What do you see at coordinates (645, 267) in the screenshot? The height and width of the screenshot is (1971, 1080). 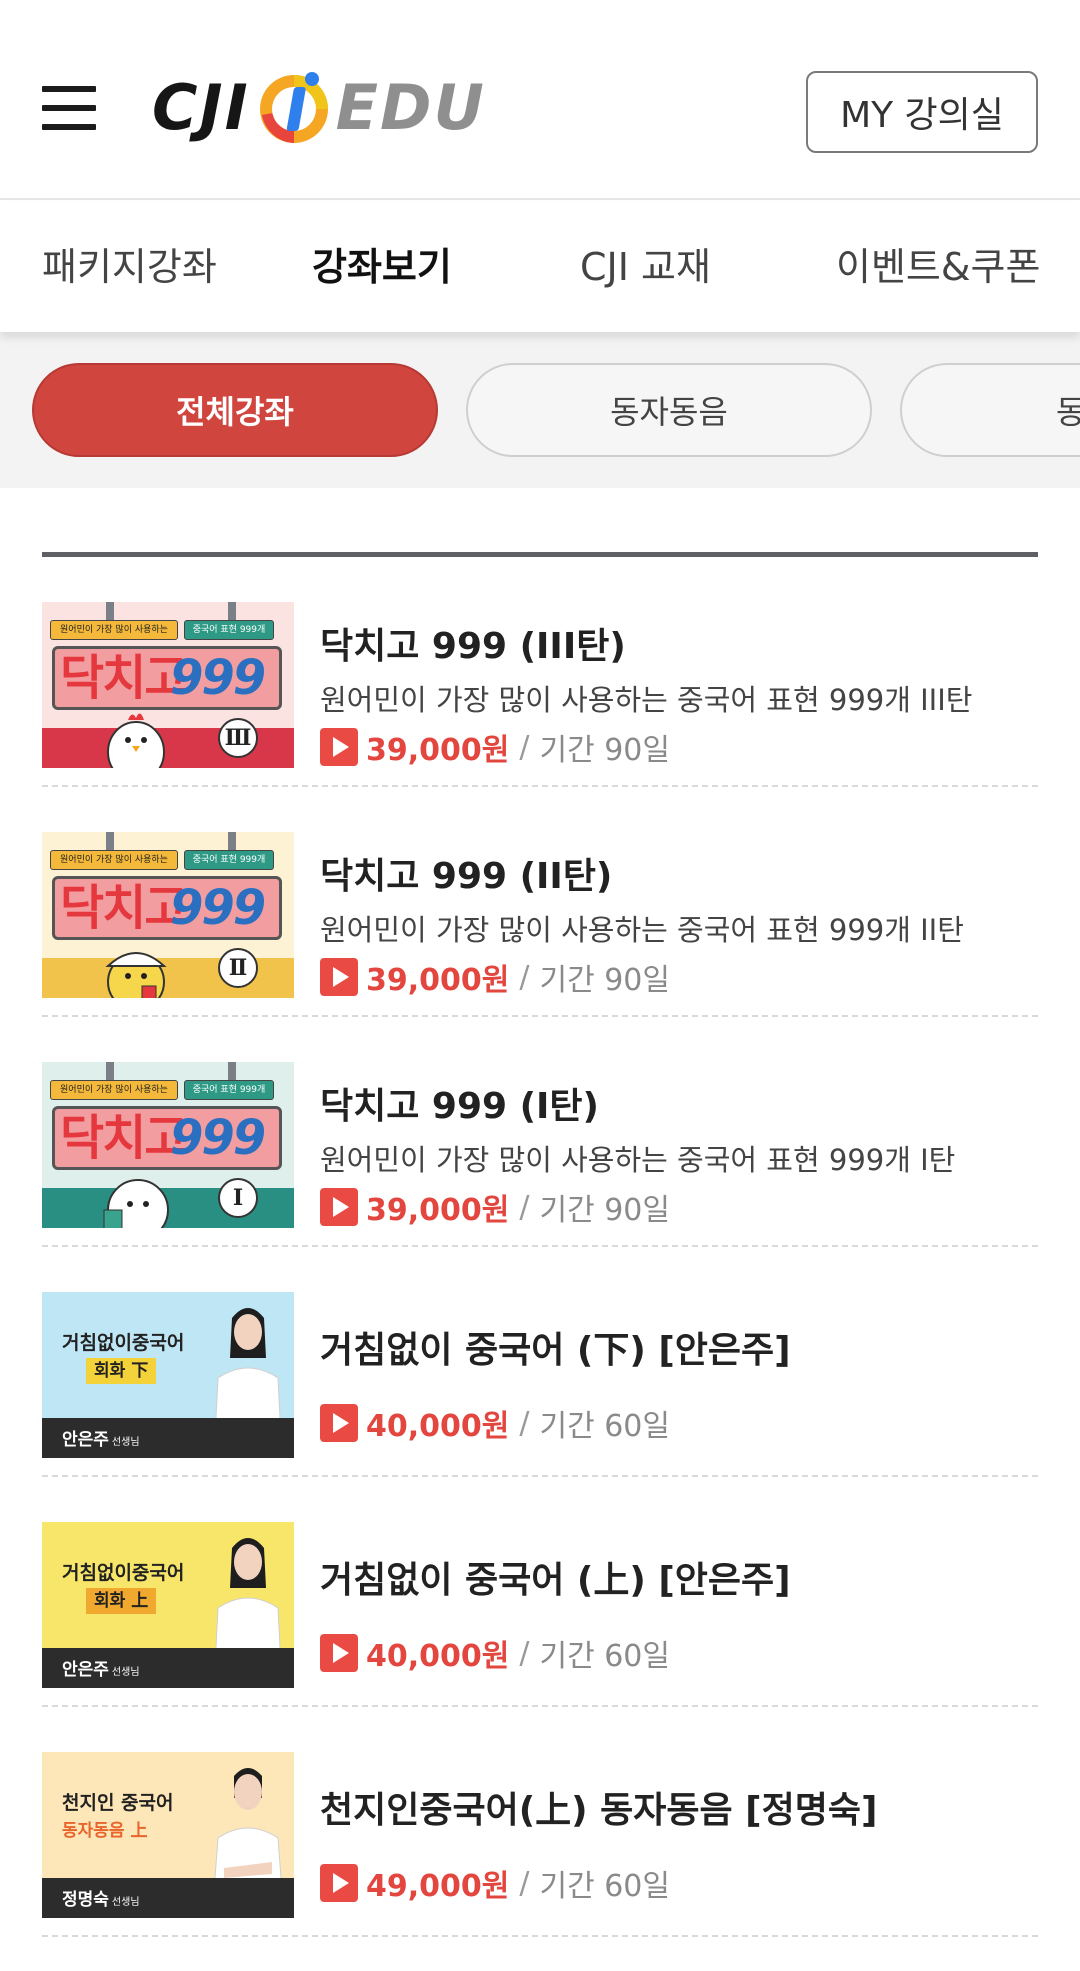 I see `tab-textbooks: CJI 교재` at bounding box center [645, 267].